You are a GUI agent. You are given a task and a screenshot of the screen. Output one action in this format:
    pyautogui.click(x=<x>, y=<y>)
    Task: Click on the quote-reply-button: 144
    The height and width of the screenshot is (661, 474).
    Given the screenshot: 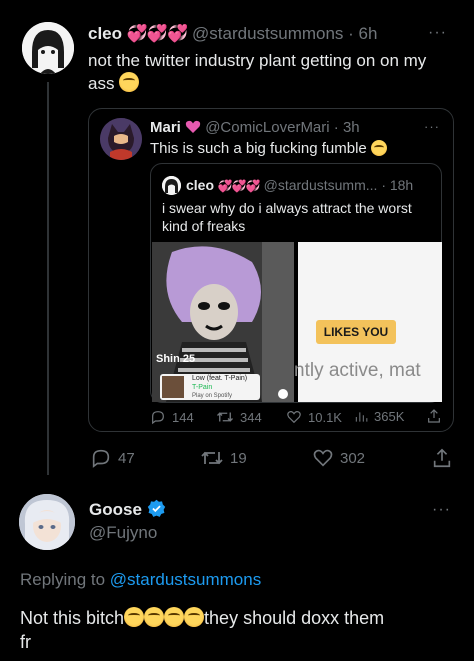 What is the action you would take?
    pyautogui.click(x=172, y=417)
    